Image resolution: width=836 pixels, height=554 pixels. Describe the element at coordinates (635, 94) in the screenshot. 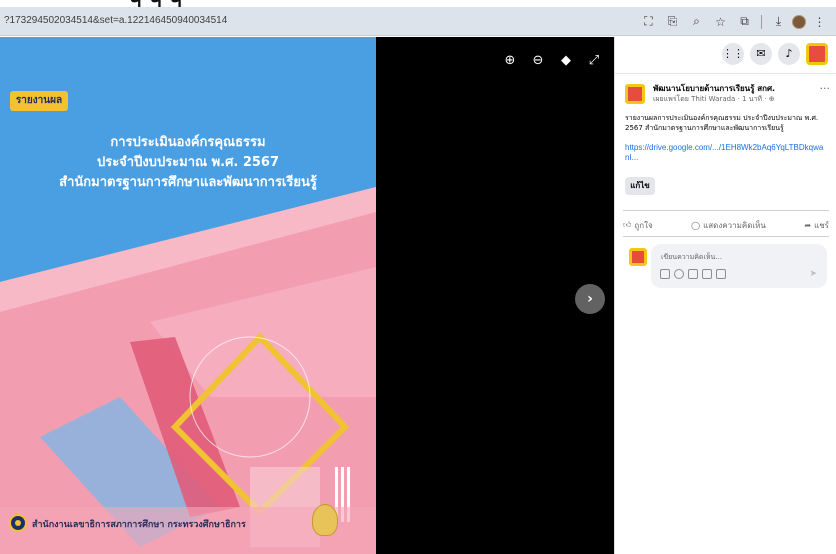

I see `page-avatar` at that location.